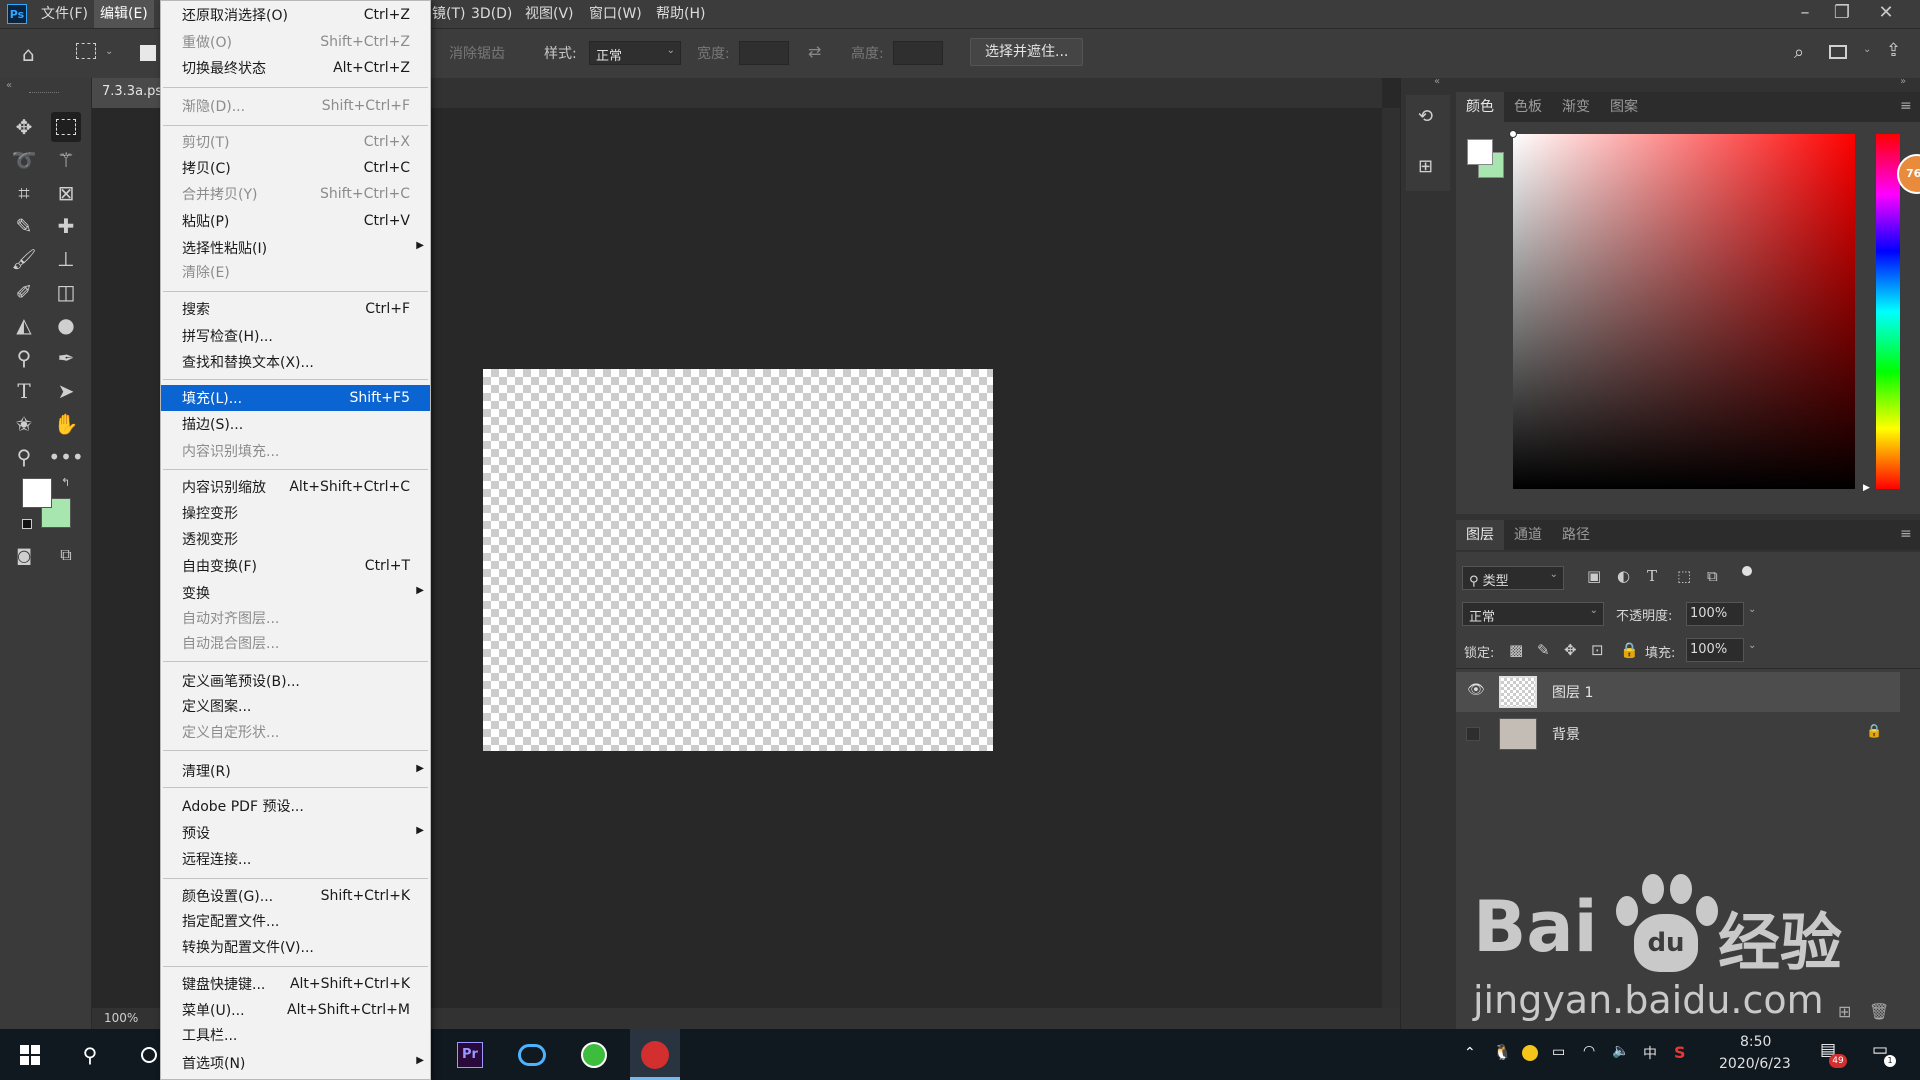 The width and height of the screenshot is (1920, 1080). Describe the element at coordinates (1480, 535) in the screenshot. I see `tab-layers: 图层` at that location.